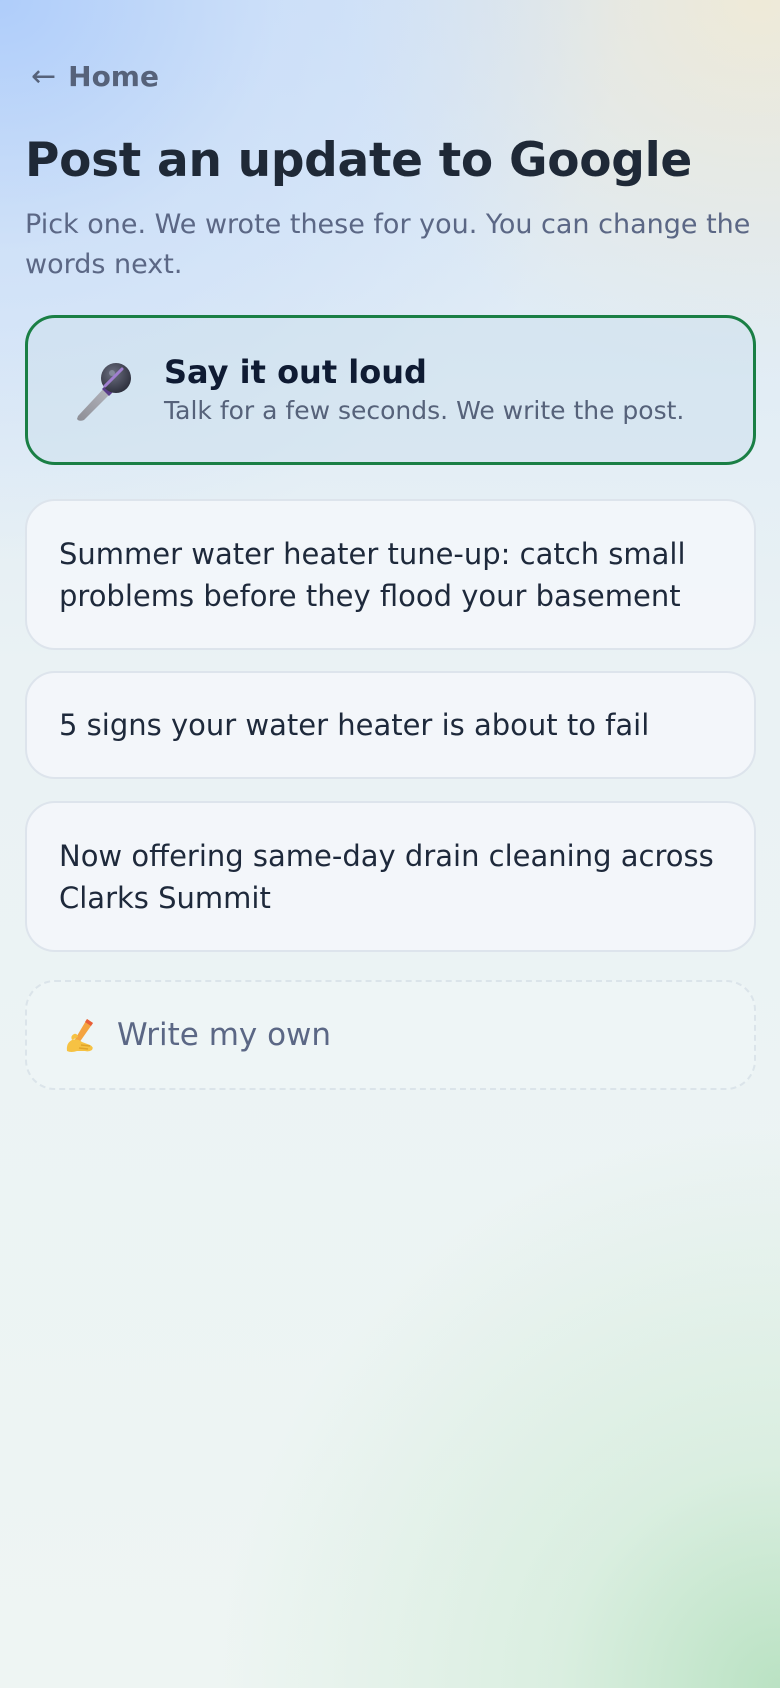 Image resolution: width=780 pixels, height=1688 pixels. Describe the element at coordinates (390, 1035) in the screenshot. I see `write-my-own-button: Write my own` at that location.